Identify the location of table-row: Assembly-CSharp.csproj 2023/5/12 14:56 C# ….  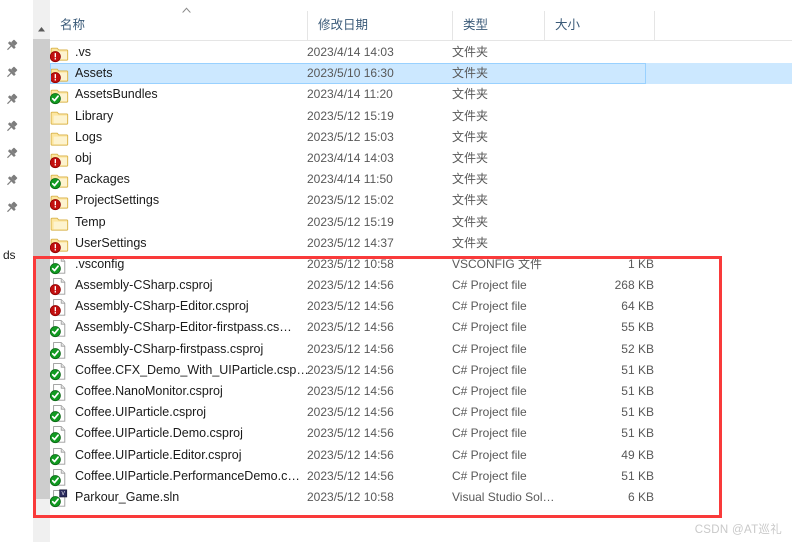
(420, 285).